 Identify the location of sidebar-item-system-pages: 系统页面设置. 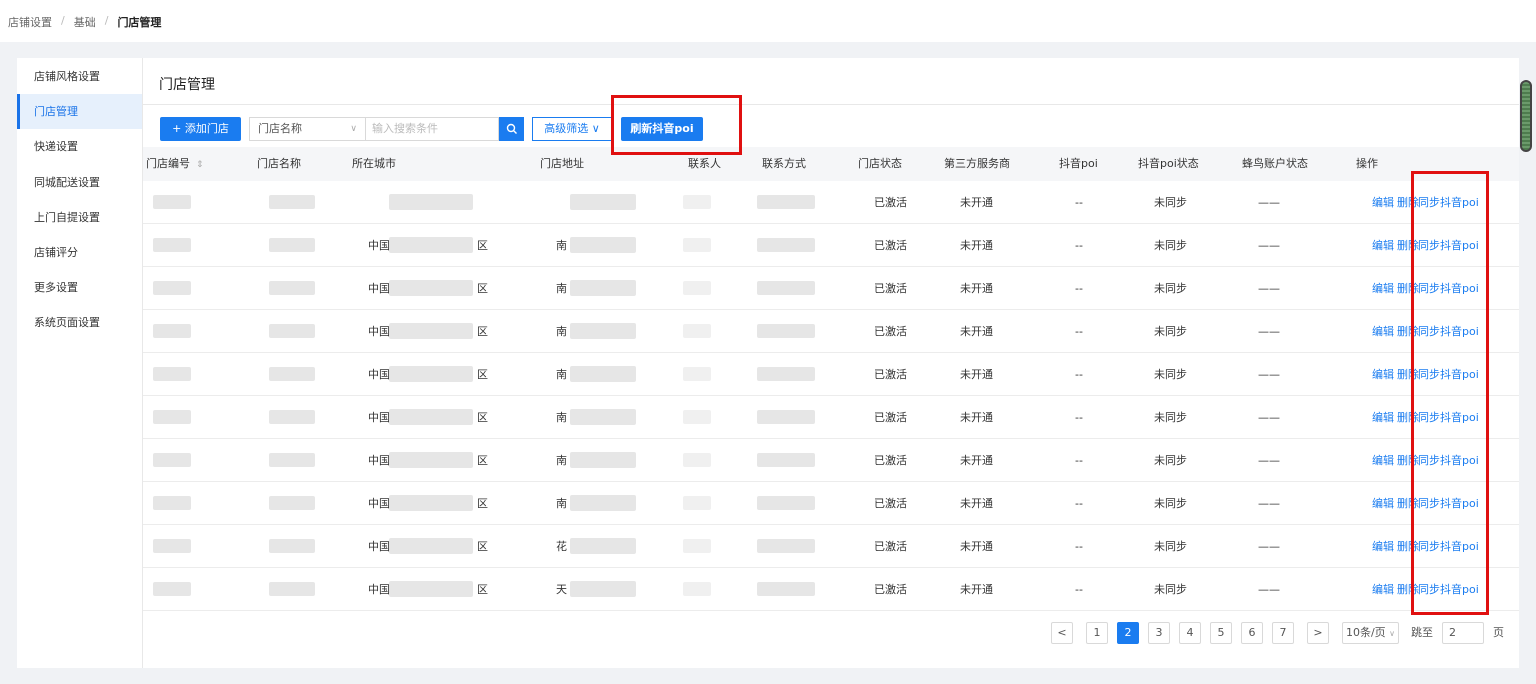
(79, 322).